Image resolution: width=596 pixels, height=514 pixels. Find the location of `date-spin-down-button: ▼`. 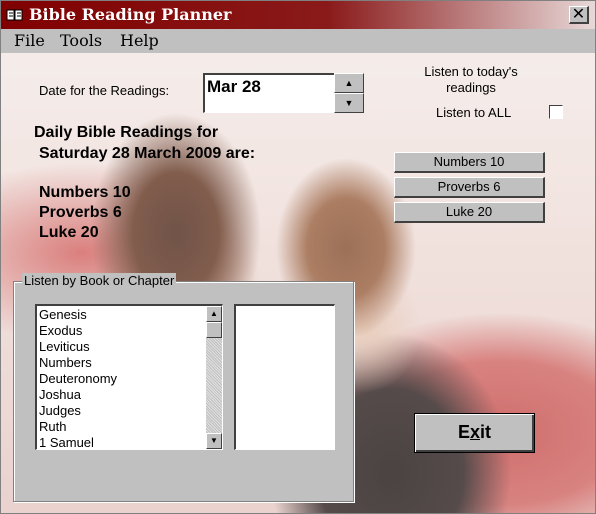

date-spin-down-button: ▼ is located at coordinates (349, 103).